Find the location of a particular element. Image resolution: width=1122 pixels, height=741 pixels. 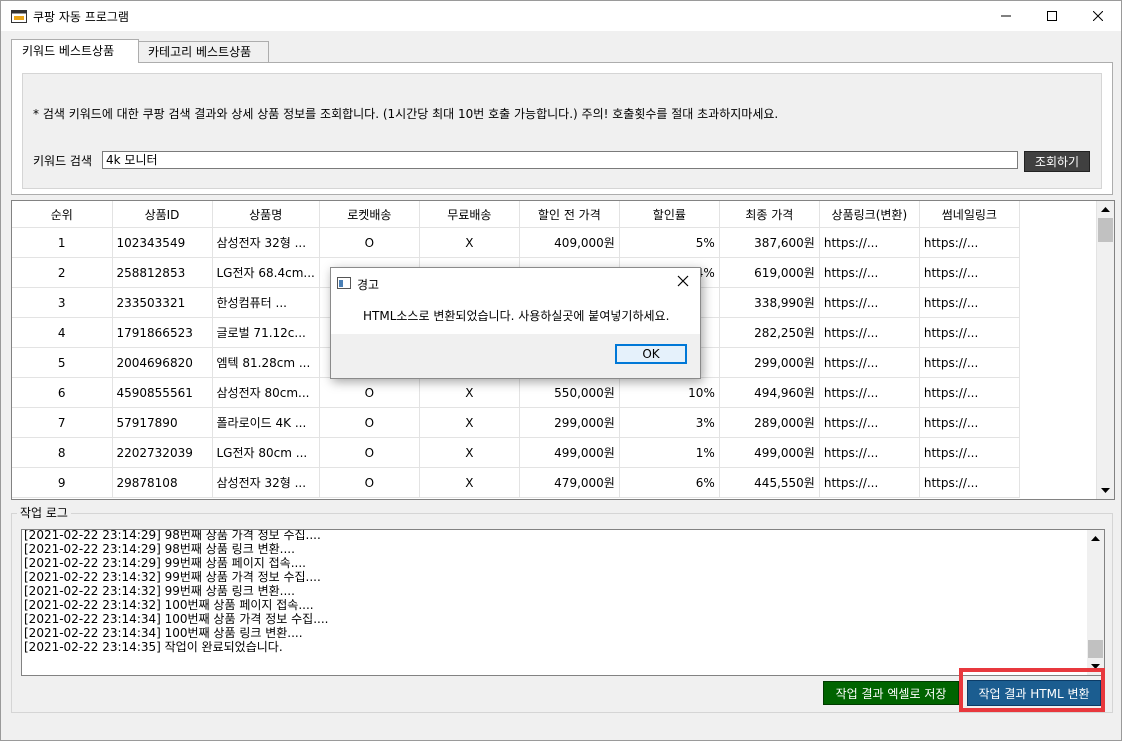

log-title: 작업 로그 is located at coordinates (44, 512).